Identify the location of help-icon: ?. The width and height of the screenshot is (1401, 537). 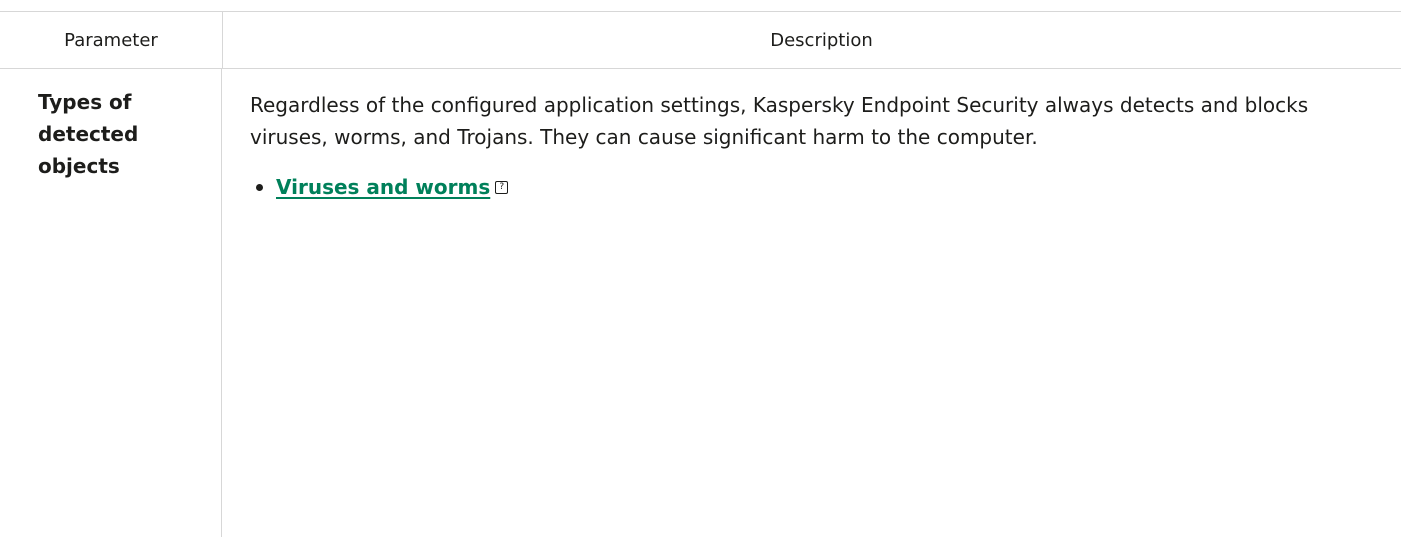
(502, 187).